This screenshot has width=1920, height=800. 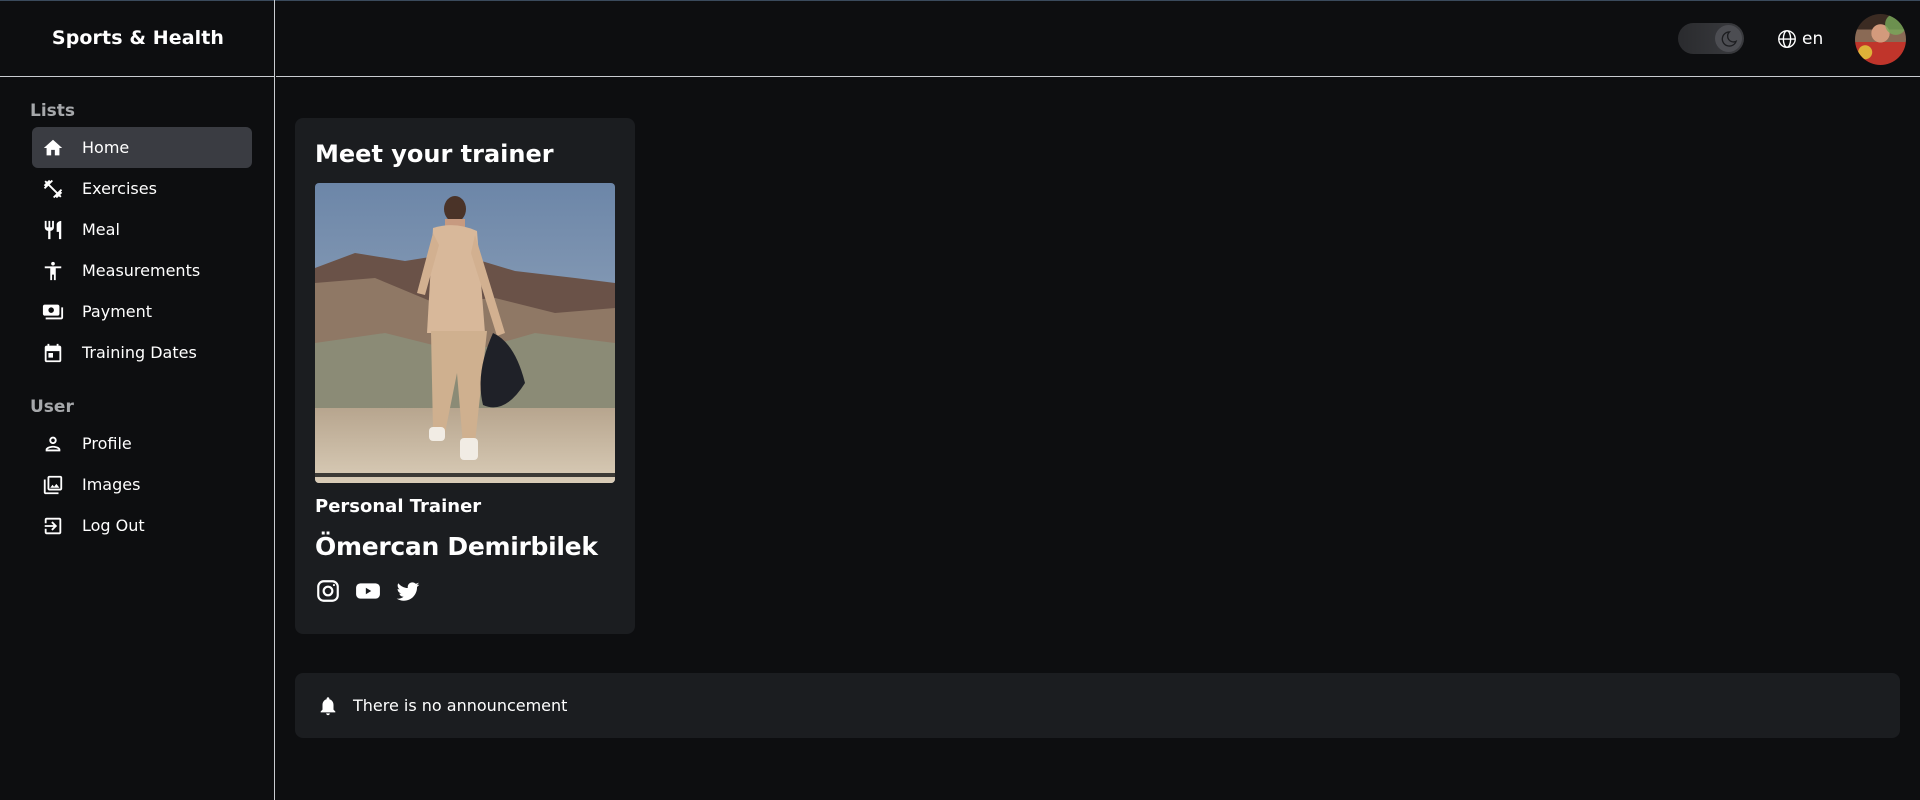 What do you see at coordinates (328, 591) in the screenshot?
I see `instagram-icon` at bounding box center [328, 591].